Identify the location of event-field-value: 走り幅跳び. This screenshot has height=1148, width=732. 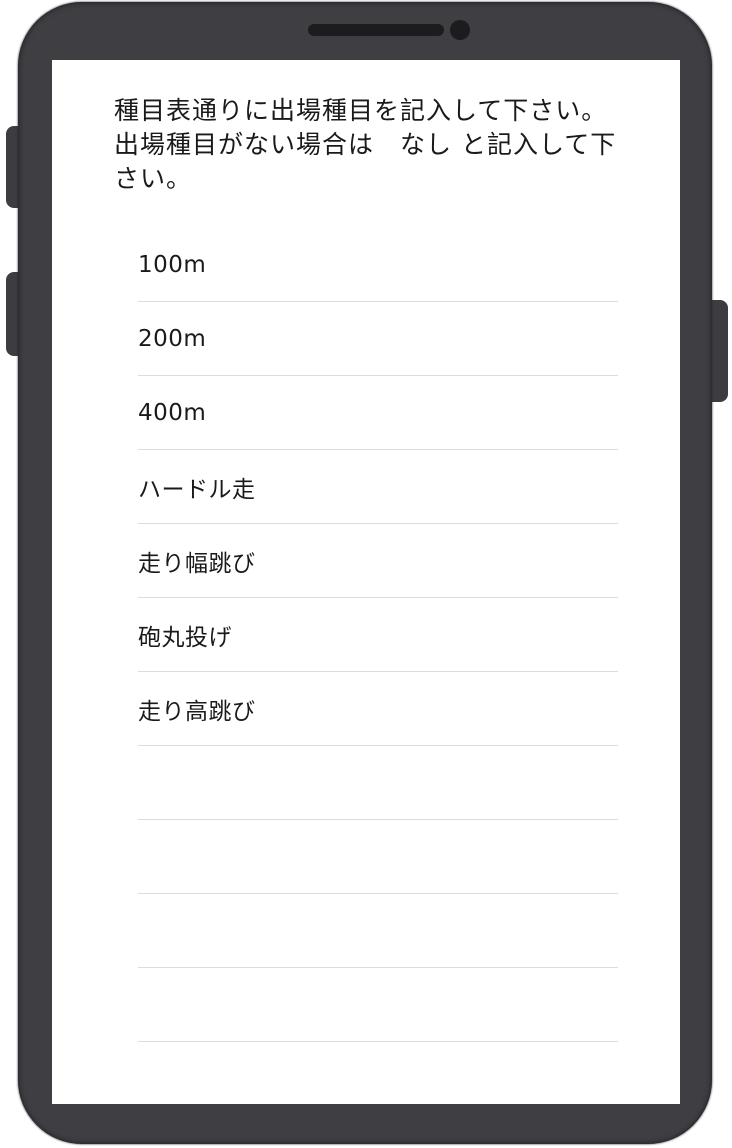
(197, 563).